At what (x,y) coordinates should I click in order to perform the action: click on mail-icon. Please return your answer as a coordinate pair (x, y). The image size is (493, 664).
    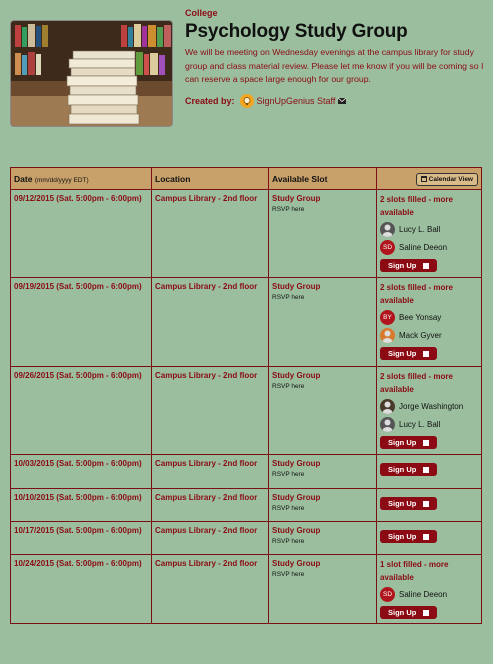
    Looking at the image, I should click on (342, 100).